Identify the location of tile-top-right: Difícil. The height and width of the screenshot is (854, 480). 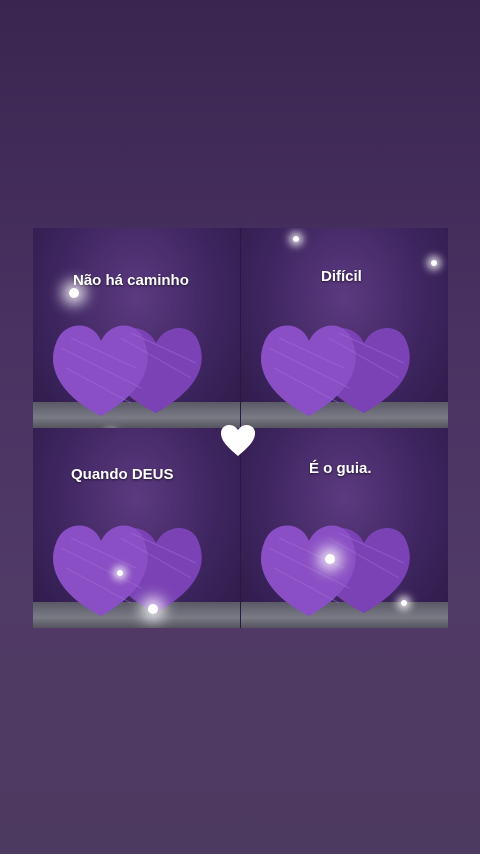
(344, 328).